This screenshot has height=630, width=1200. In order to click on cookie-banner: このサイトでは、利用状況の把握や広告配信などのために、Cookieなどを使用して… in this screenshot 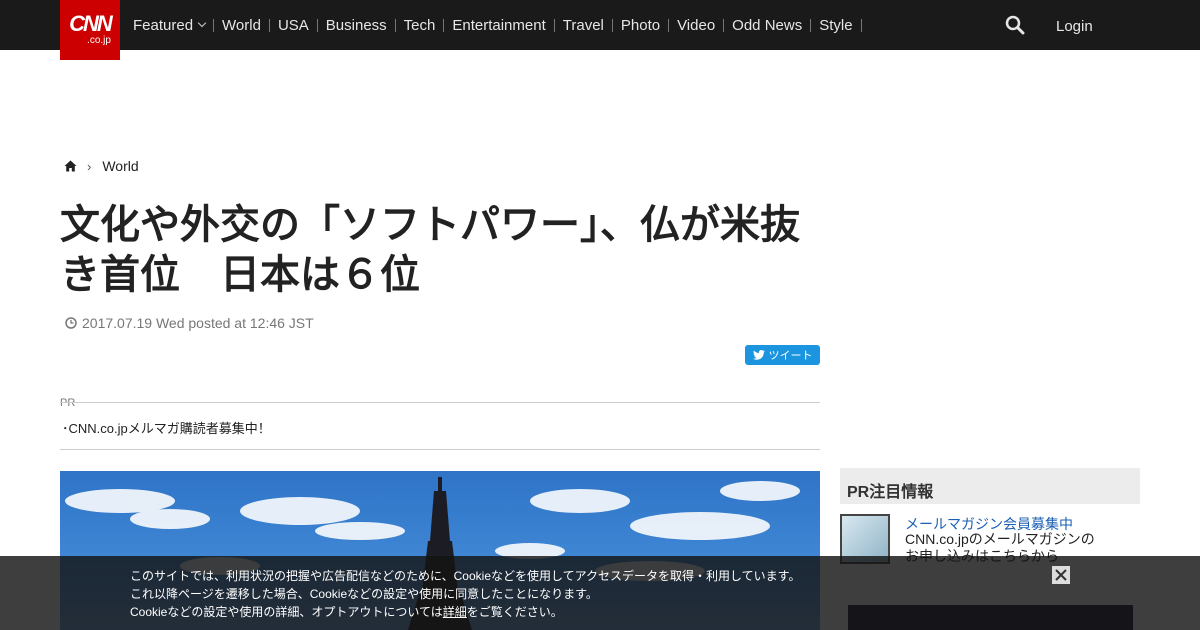, I will do `click(600, 593)`.